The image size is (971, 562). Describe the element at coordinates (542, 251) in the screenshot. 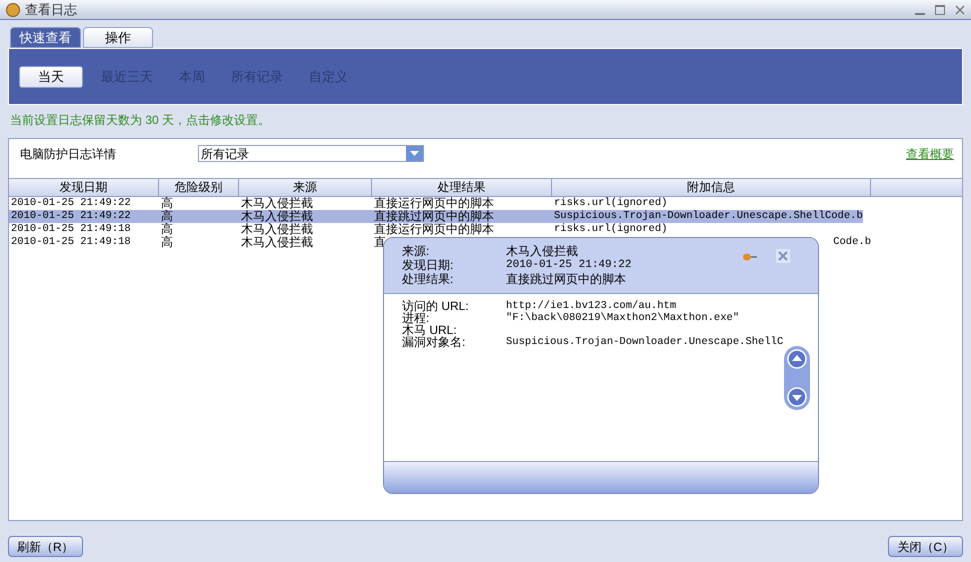

I see `detail-value: 木马入侵拦截` at that location.